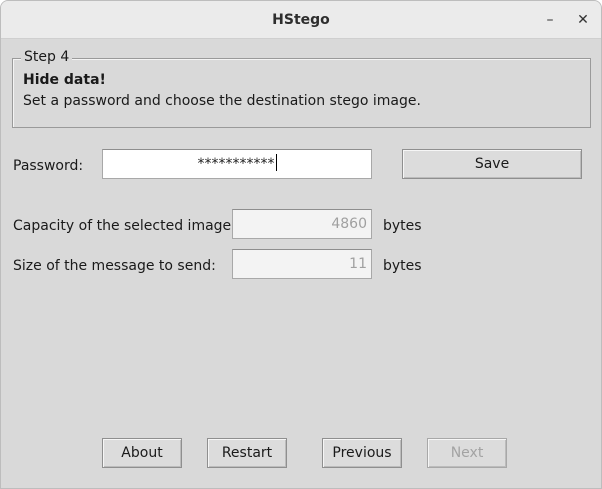  What do you see at coordinates (302, 264) in the screenshot?
I see `message-size-field: 11` at bounding box center [302, 264].